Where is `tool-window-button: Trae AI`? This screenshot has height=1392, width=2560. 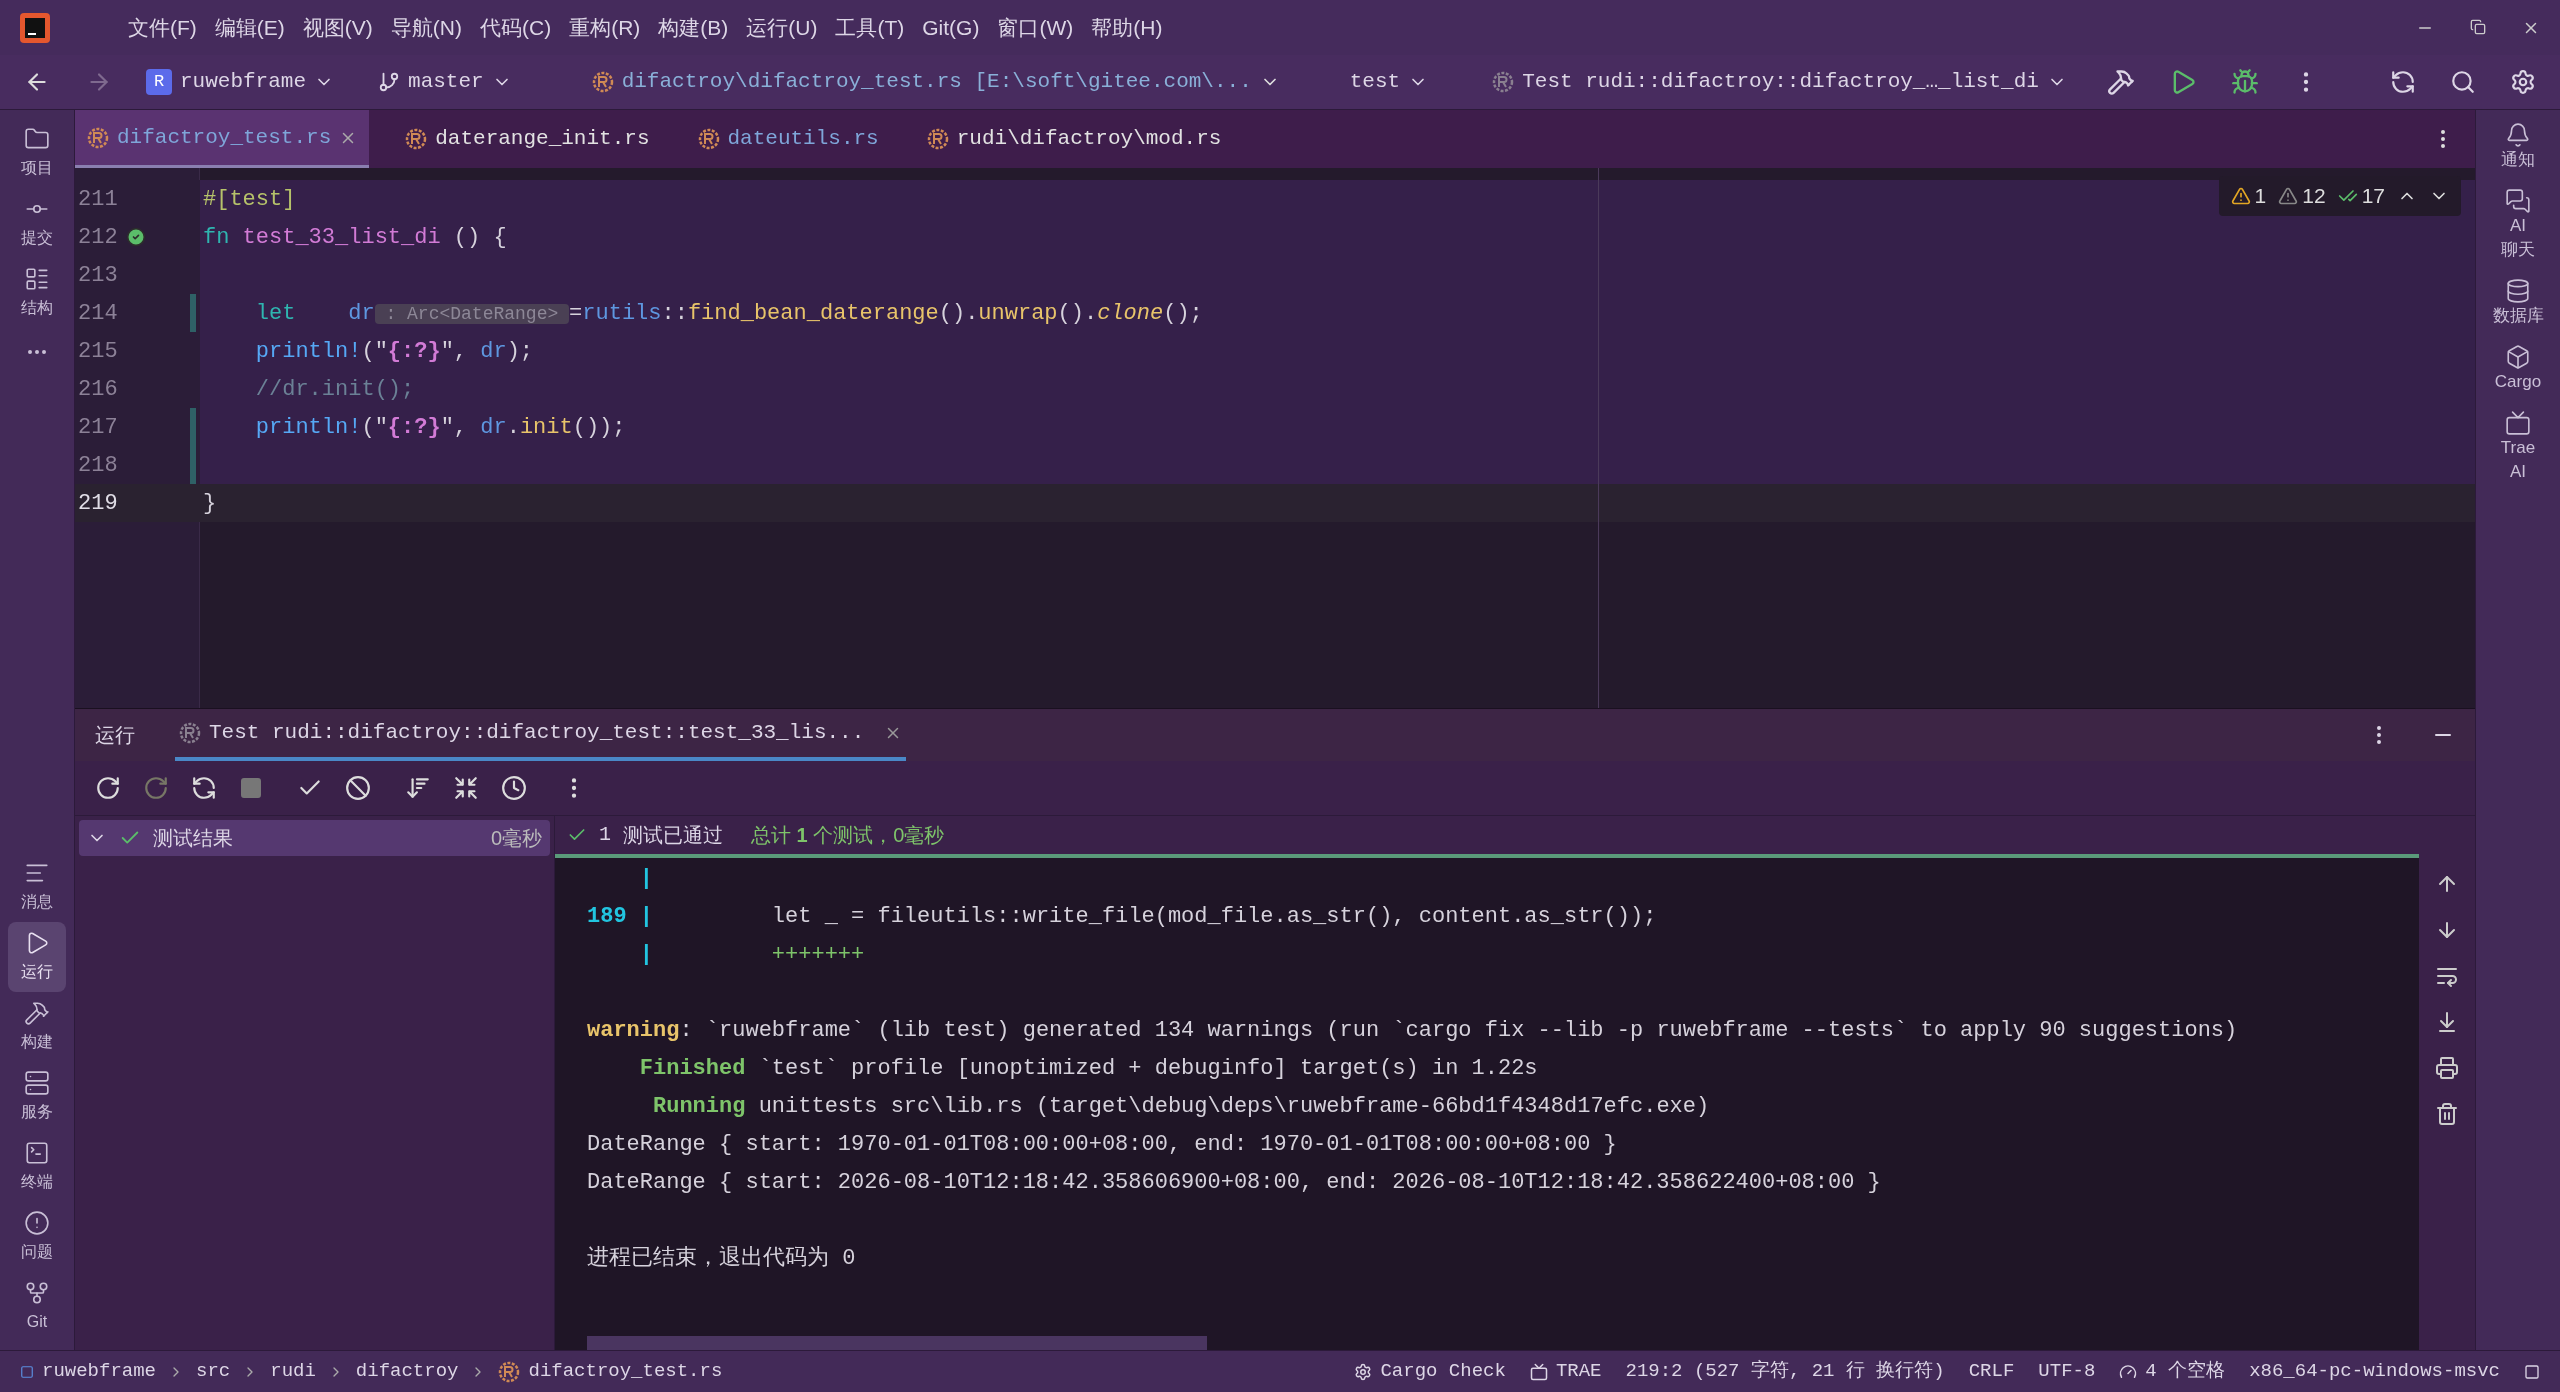
tool-window-button: Trae AI is located at coordinates (2518, 447).